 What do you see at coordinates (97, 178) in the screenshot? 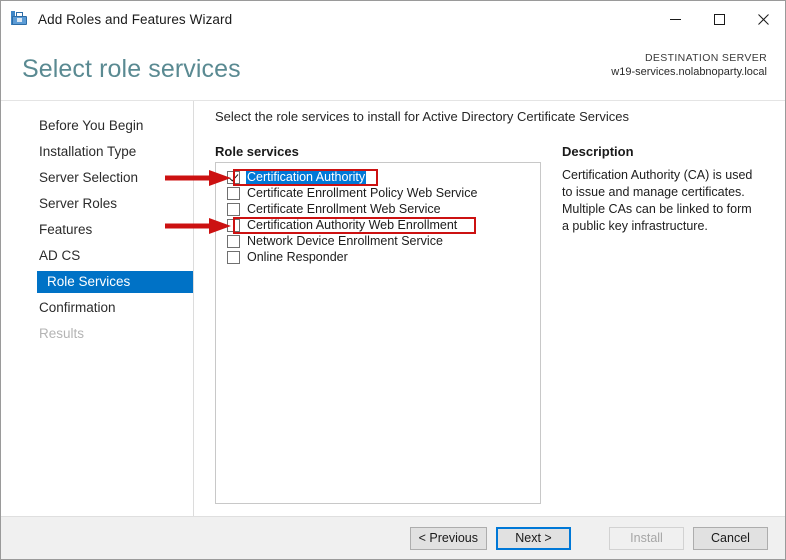
I see `sidebar-item-server-selection: Server Selection` at bounding box center [97, 178].